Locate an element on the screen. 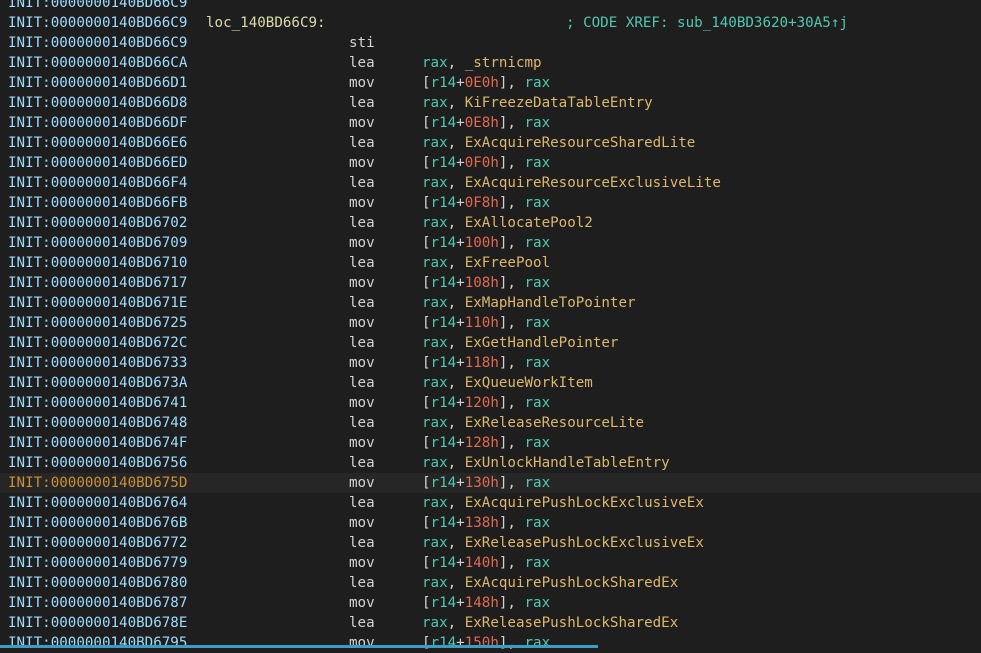  listing-row: INIT:0000000140BD66CA lea rax, _strnicmp is located at coordinates (490, 63).